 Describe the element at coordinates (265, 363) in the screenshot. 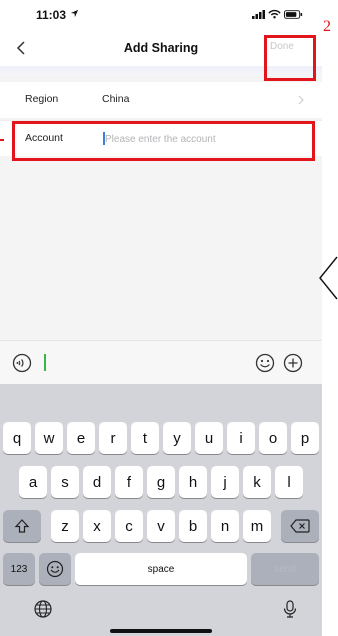

I see `emoji-icon` at that location.